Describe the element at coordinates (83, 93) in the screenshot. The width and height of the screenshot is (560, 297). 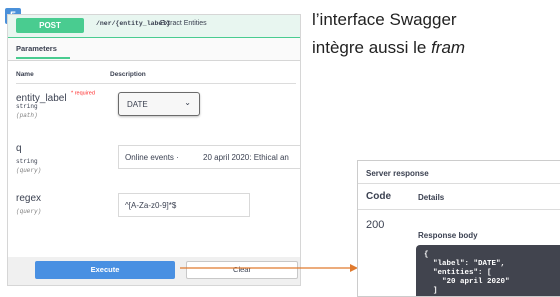
I see `required-marker: * required` at that location.